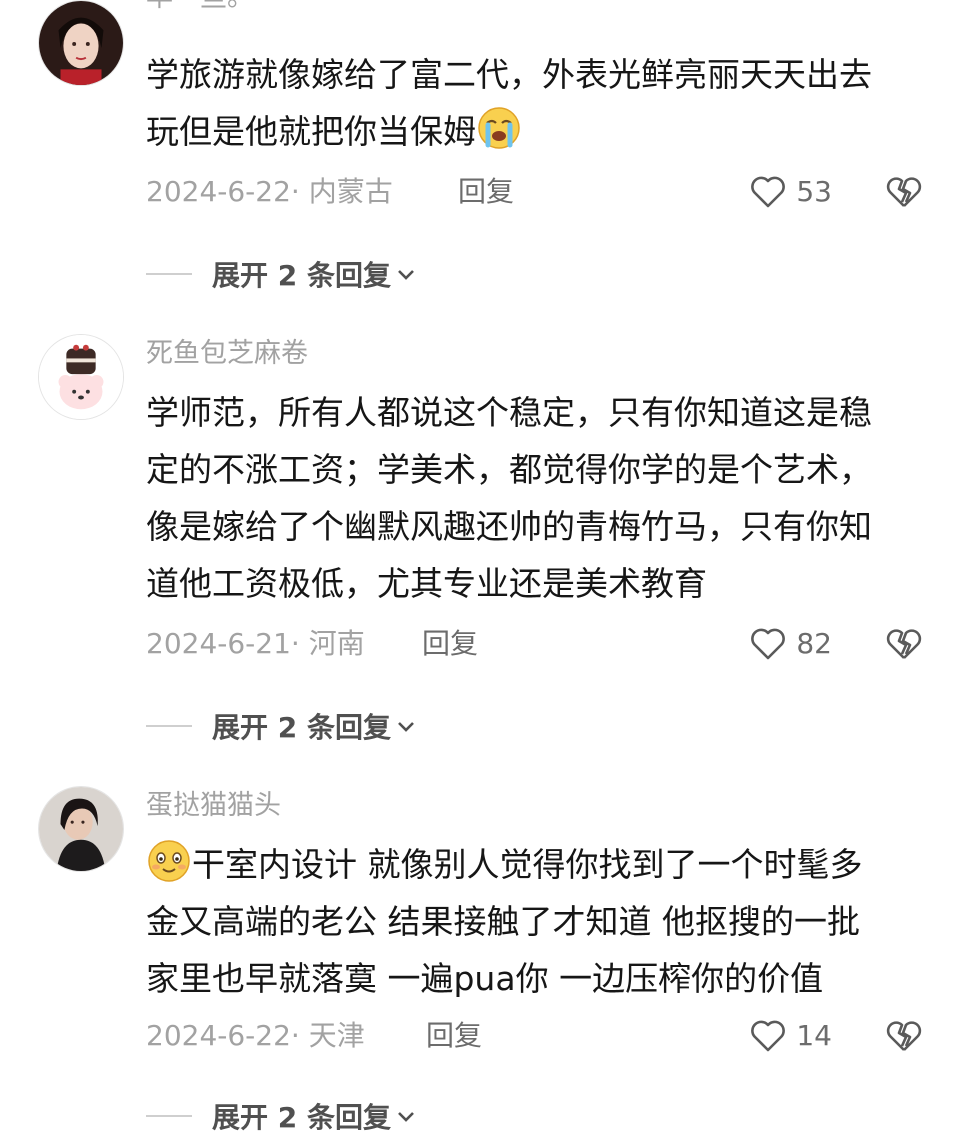 The image size is (960, 1138). I want to click on comment-date: 2024-6-21, so click(218, 643).